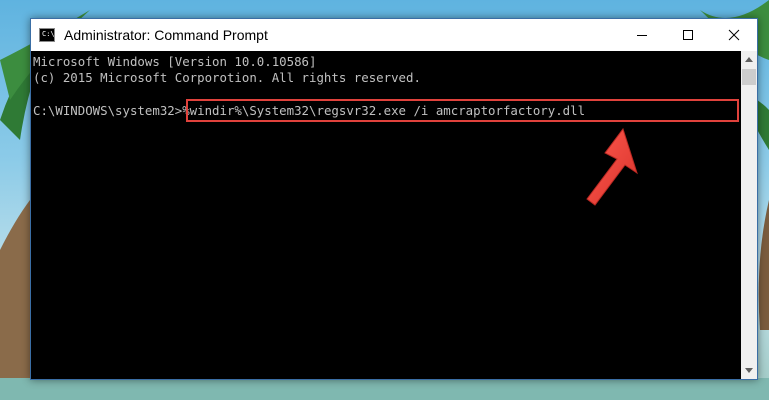  What do you see at coordinates (166, 35) in the screenshot?
I see `window-title: Administrator: Command Prompt` at bounding box center [166, 35].